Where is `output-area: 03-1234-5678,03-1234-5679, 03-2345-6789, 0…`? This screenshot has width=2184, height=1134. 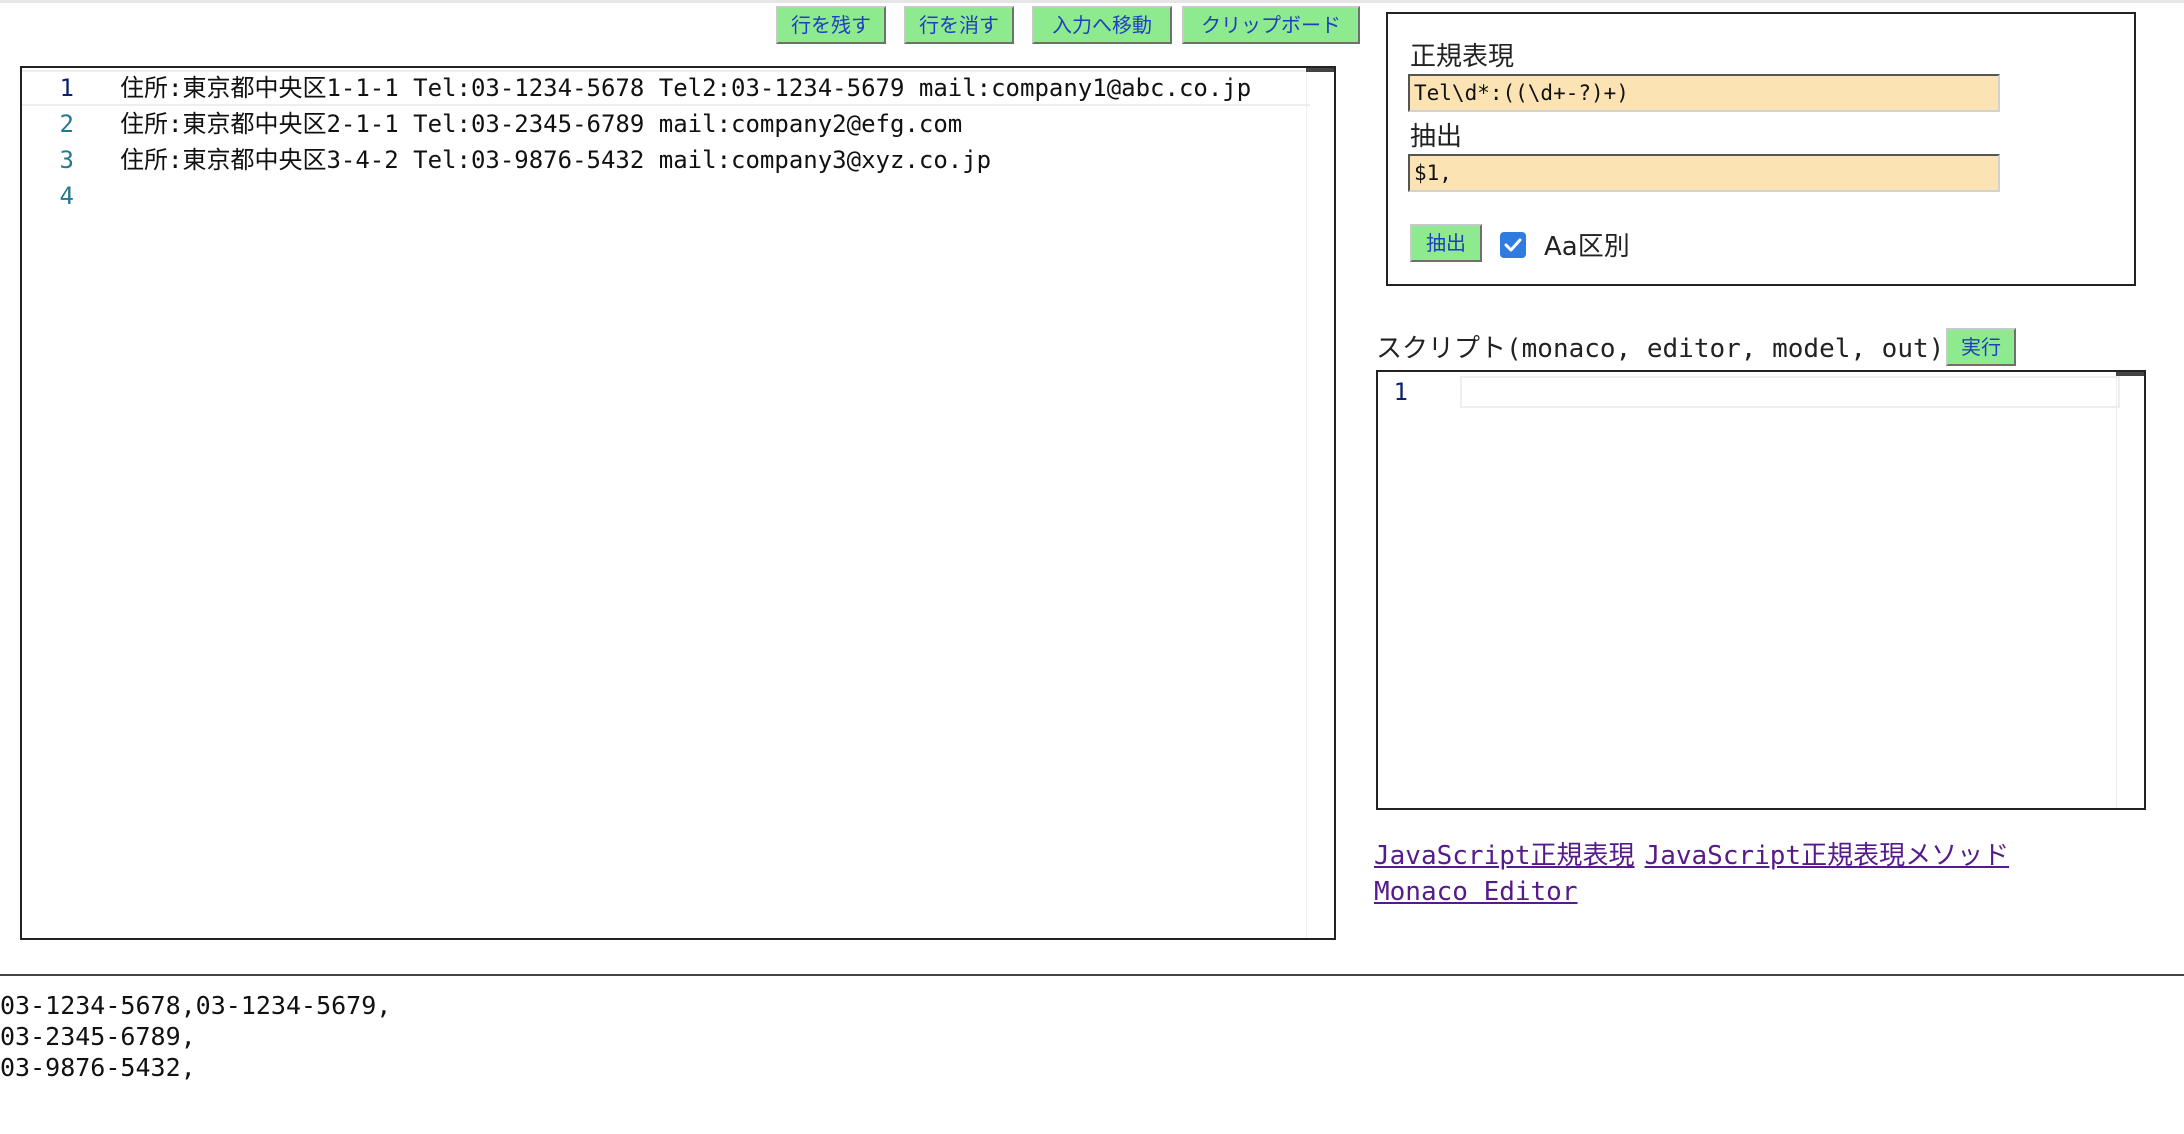
output-area: 03-1234-5678,03-1234-5679, 03-2345-6789, 0… is located at coordinates (195, 1036).